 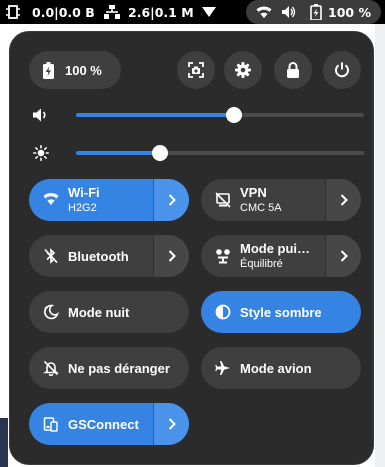 I want to click on vpn-toggle: VPN CMC 5A, so click(x=281, y=200).